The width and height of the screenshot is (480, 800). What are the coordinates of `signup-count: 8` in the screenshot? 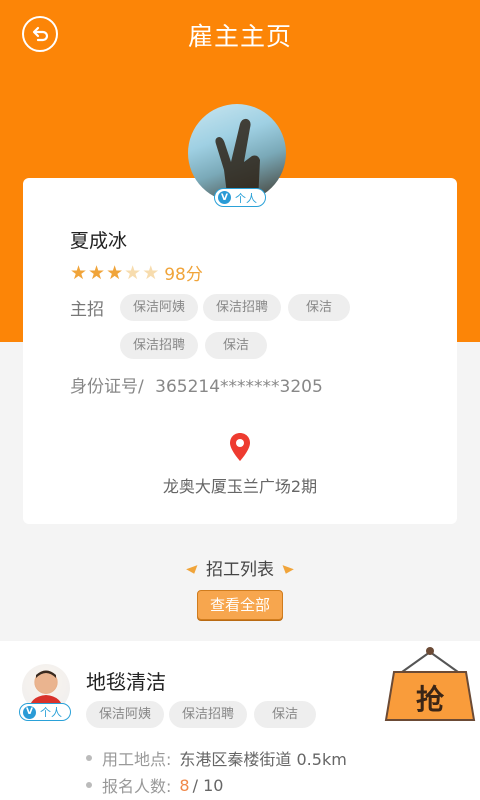 It's located at (184, 785).